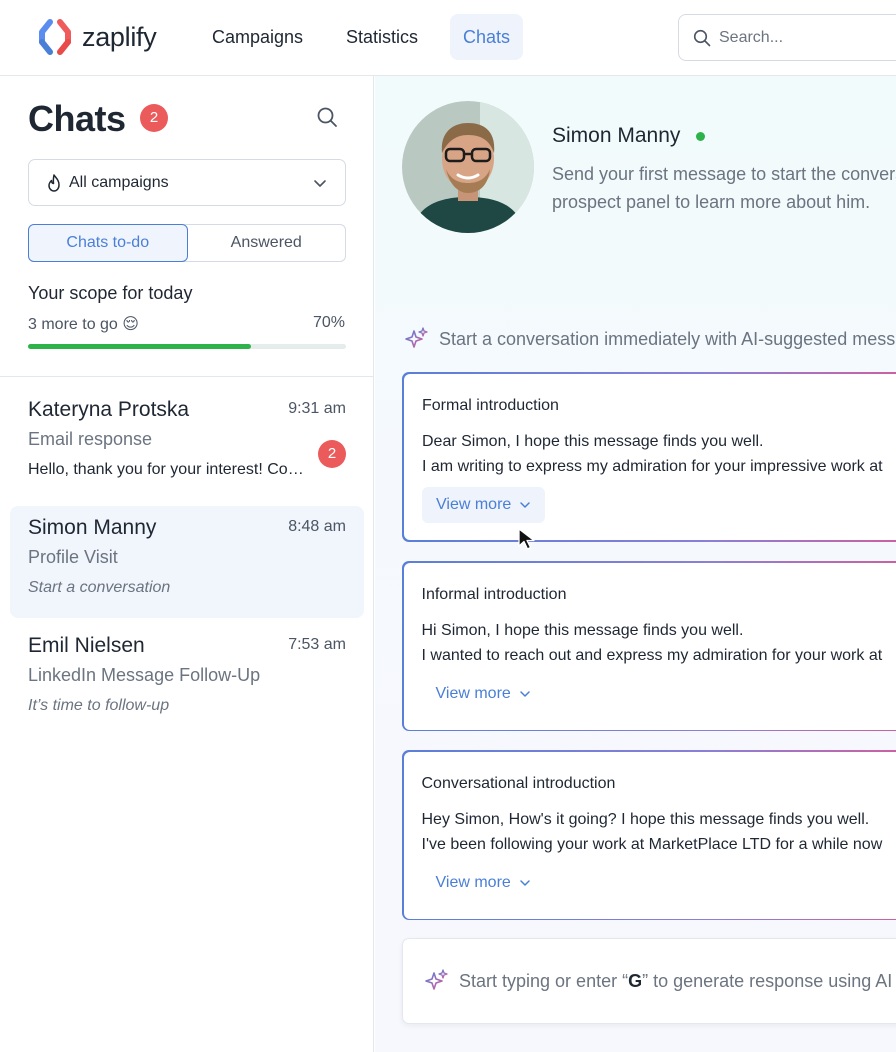 This screenshot has width=896, height=1052. Describe the element at coordinates (86, 645) in the screenshot. I see `chat-contact-name: Emil Nielsen` at that location.